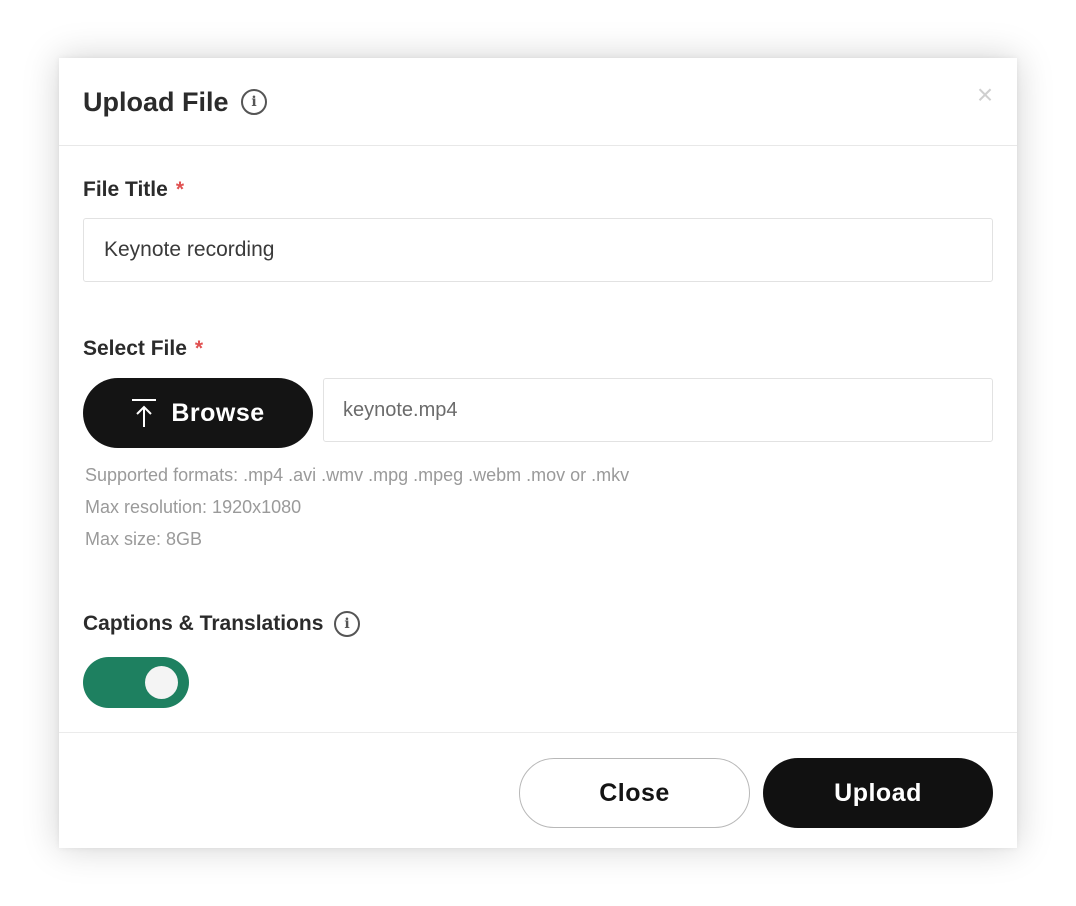 This screenshot has height=906, width=1076. I want to click on dialog-header: Upload File i ×, so click(538, 102).